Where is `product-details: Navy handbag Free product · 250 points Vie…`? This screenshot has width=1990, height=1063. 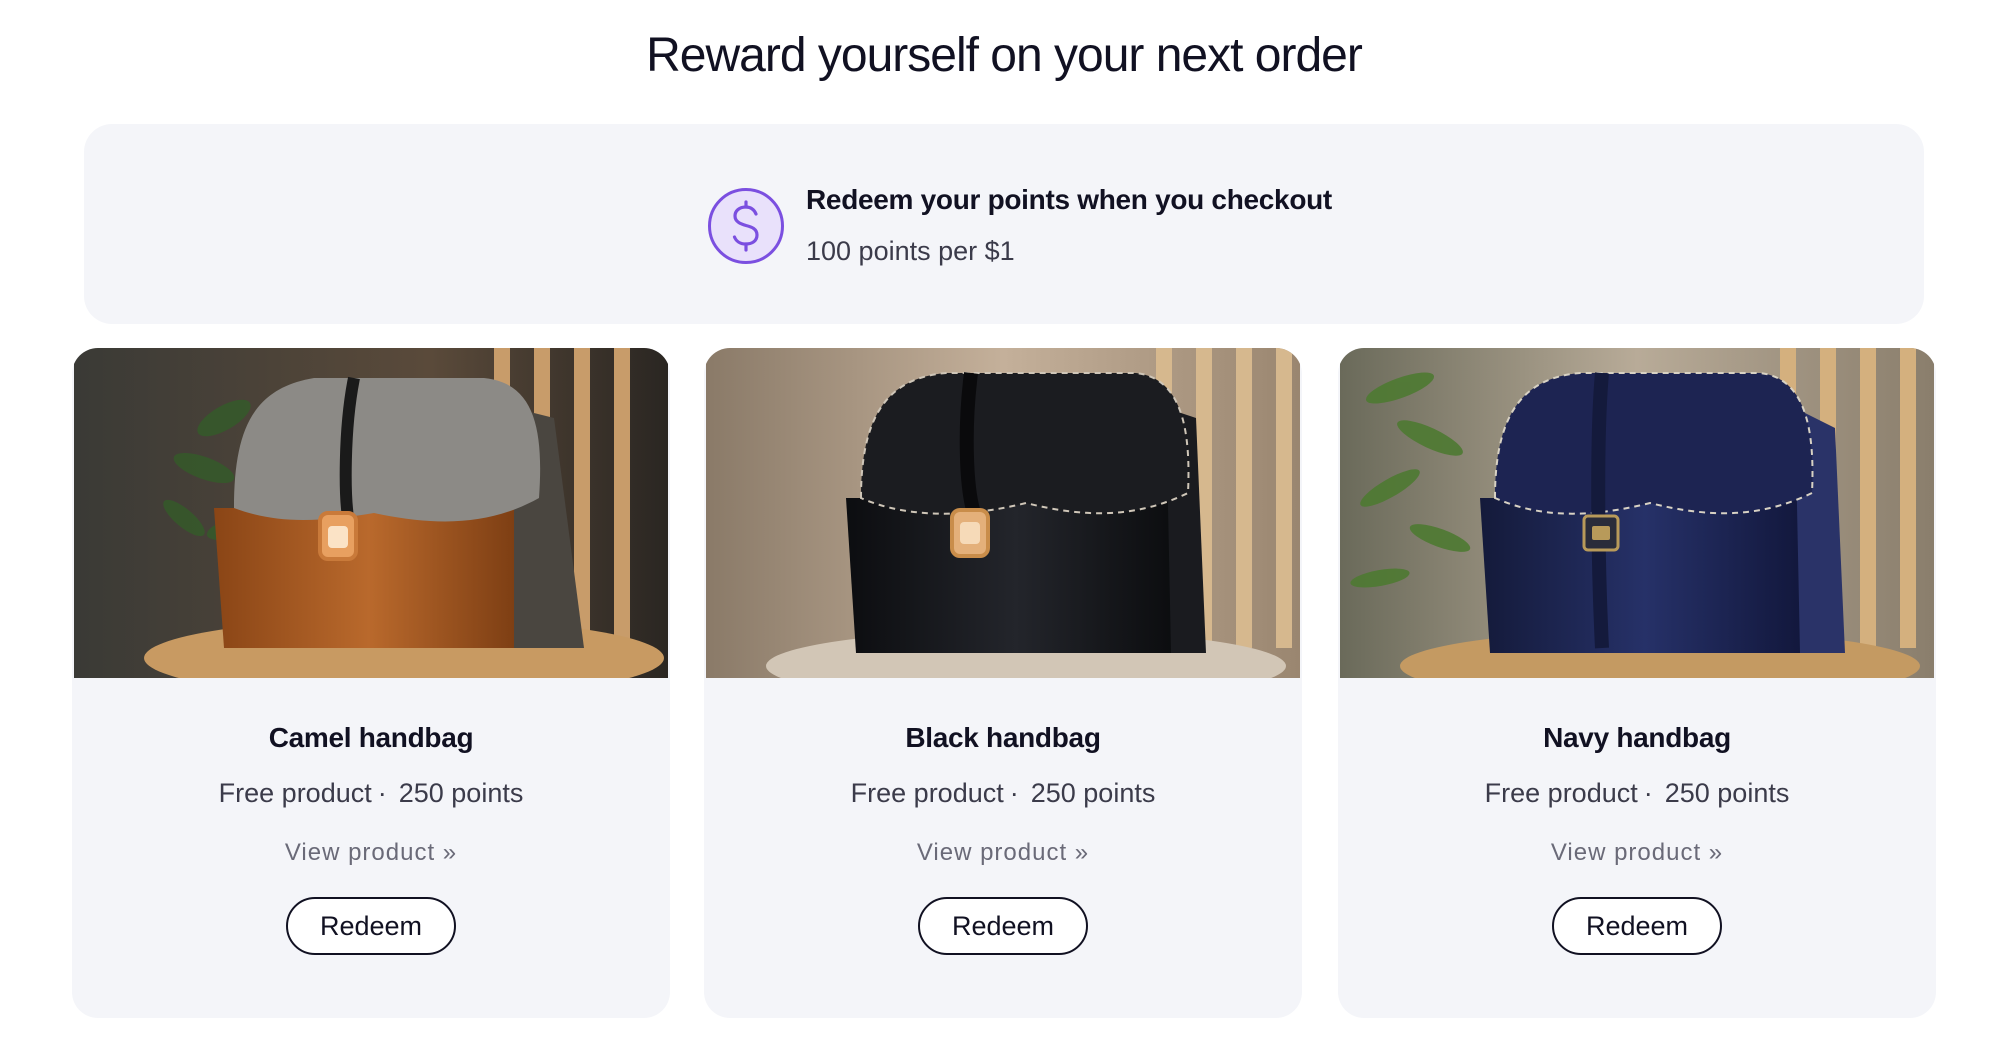 product-details: Navy handbag Free product · 250 points Vie… is located at coordinates (1637, 838).